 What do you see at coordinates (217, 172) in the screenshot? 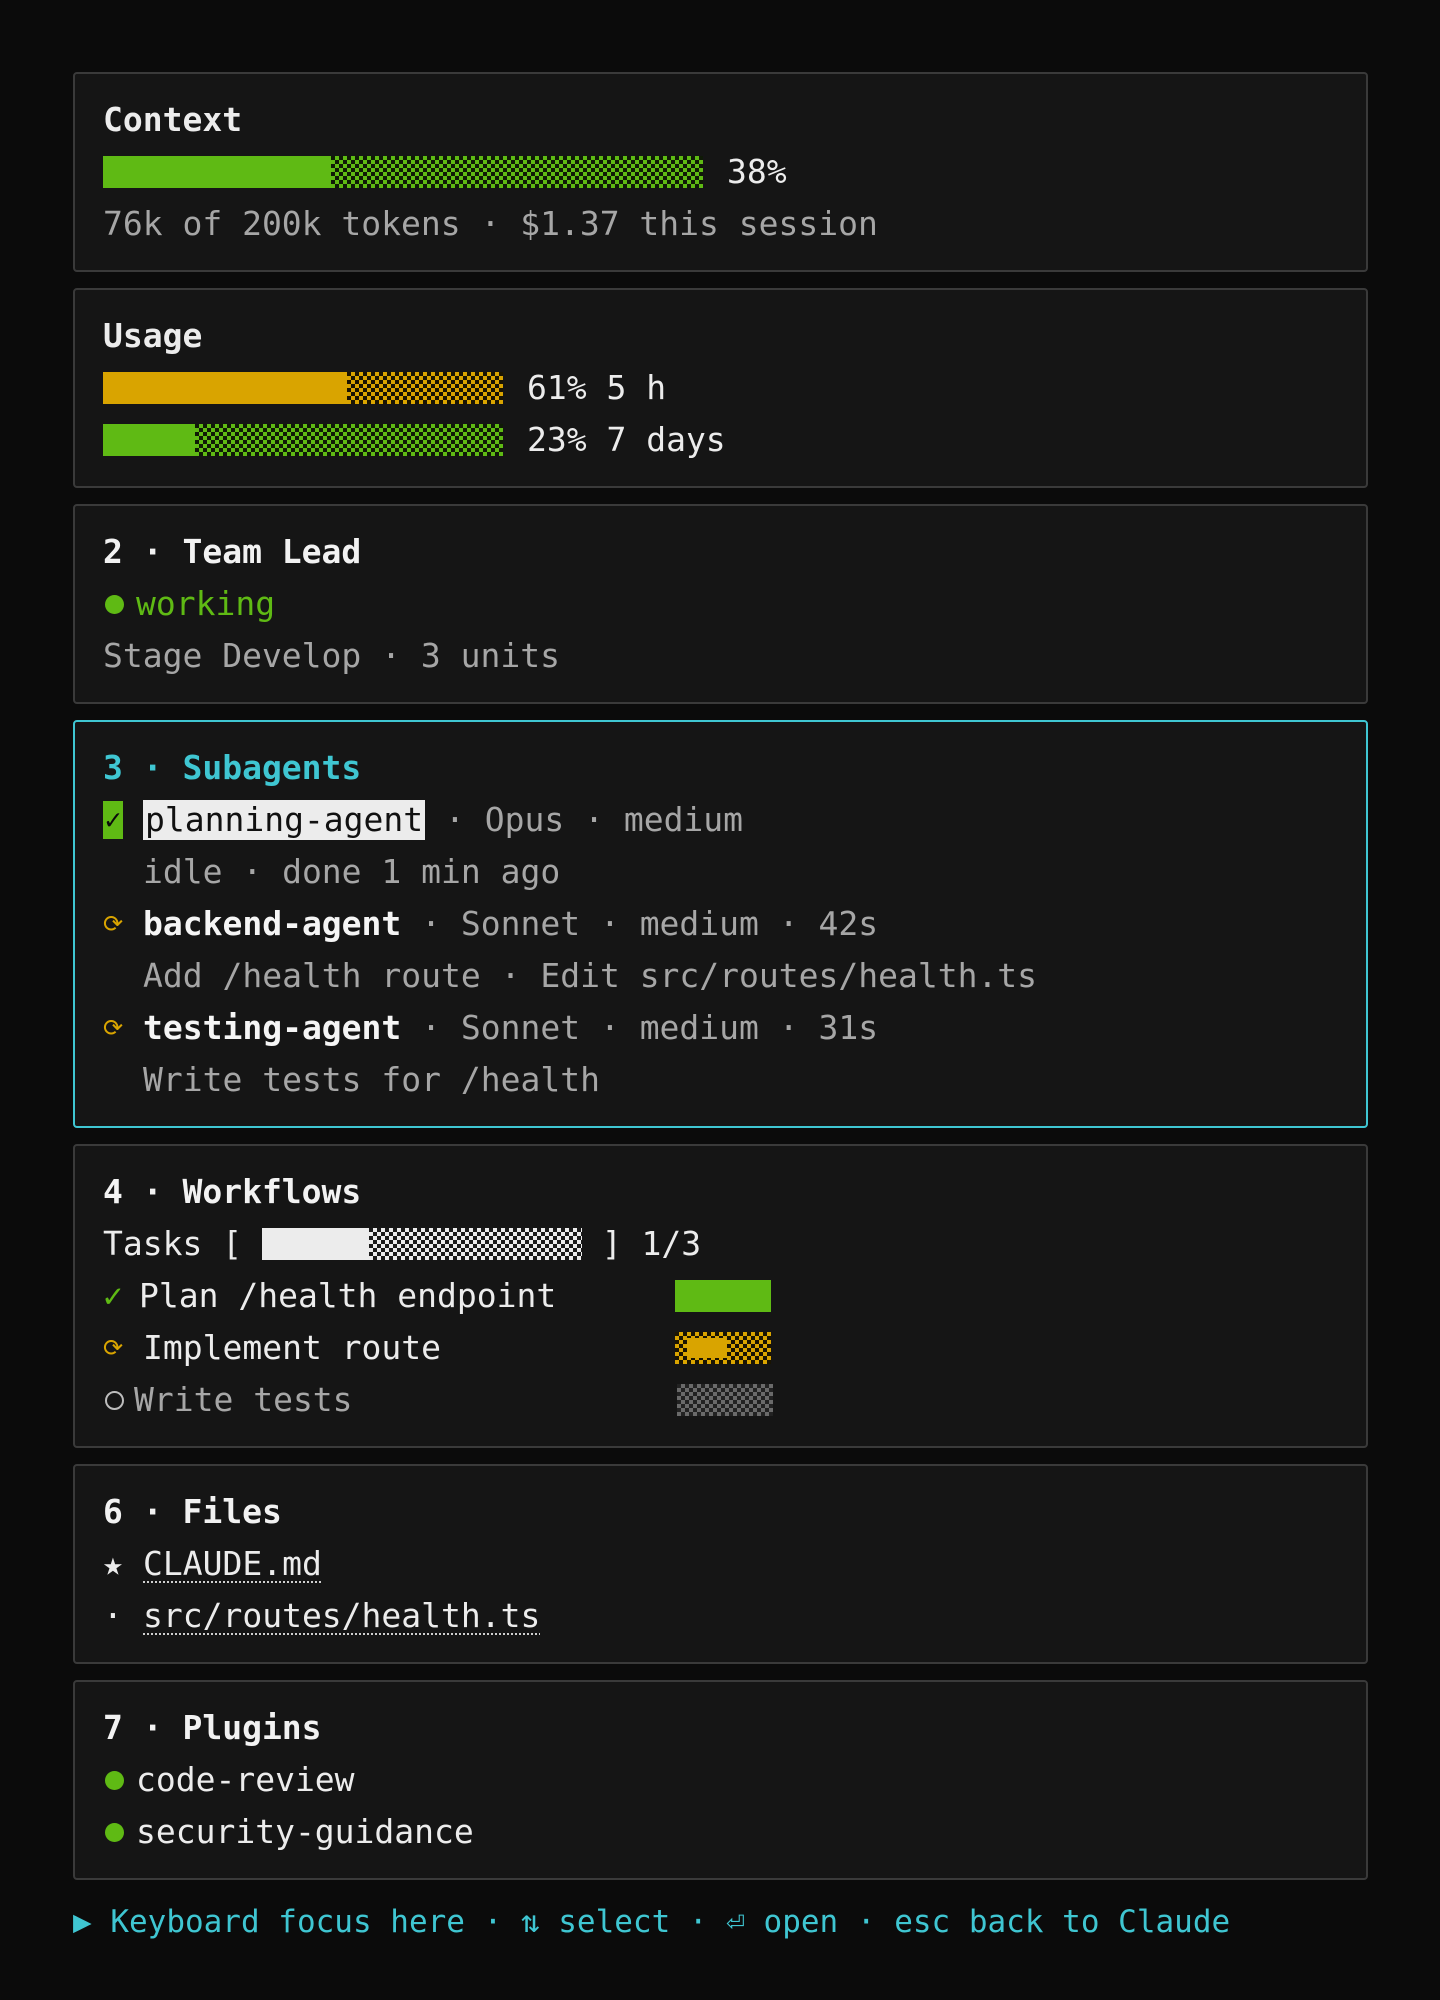
I see `context-bar-fill` at bounding box center [217, 172].